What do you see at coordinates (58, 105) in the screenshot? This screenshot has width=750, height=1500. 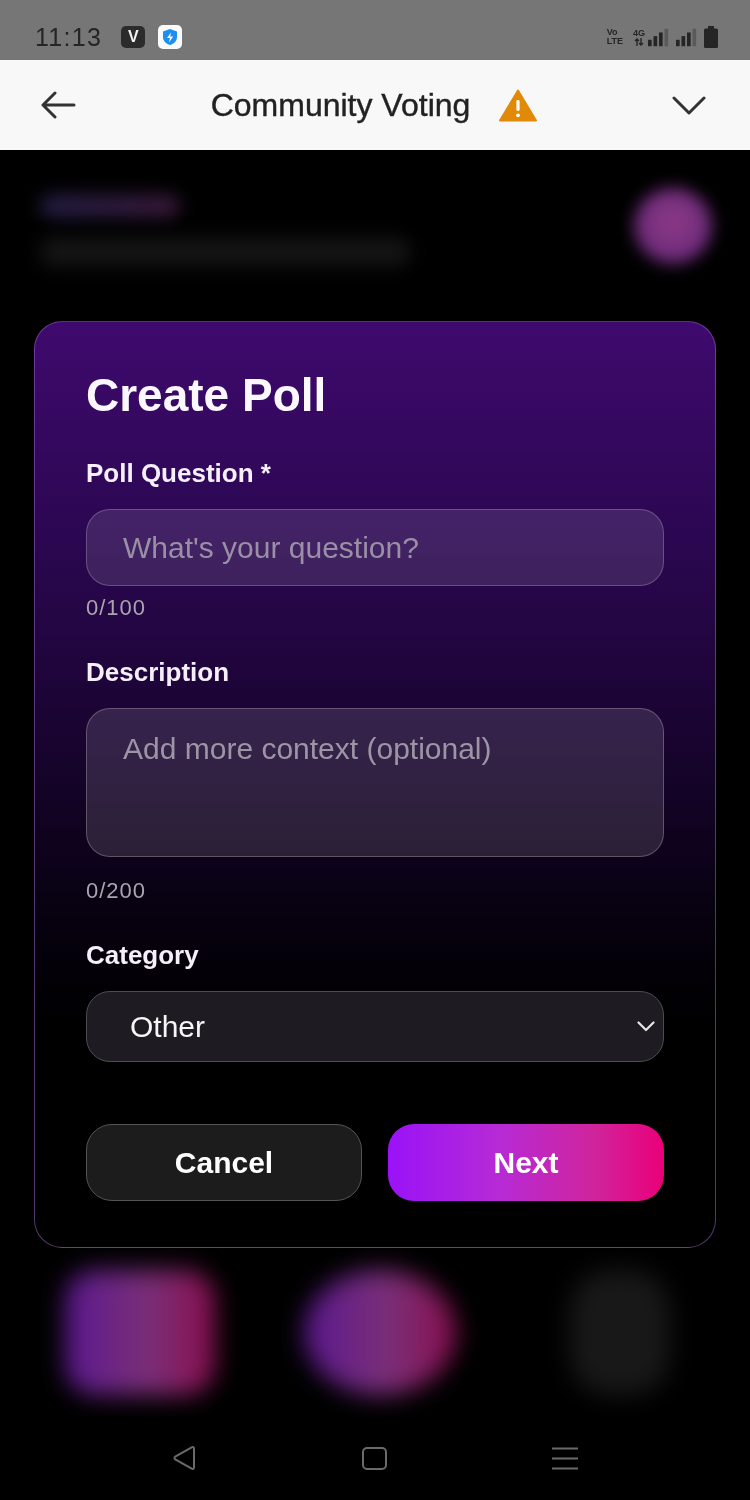 I see `back-arrow-icon` at bounding box center [58, 105].